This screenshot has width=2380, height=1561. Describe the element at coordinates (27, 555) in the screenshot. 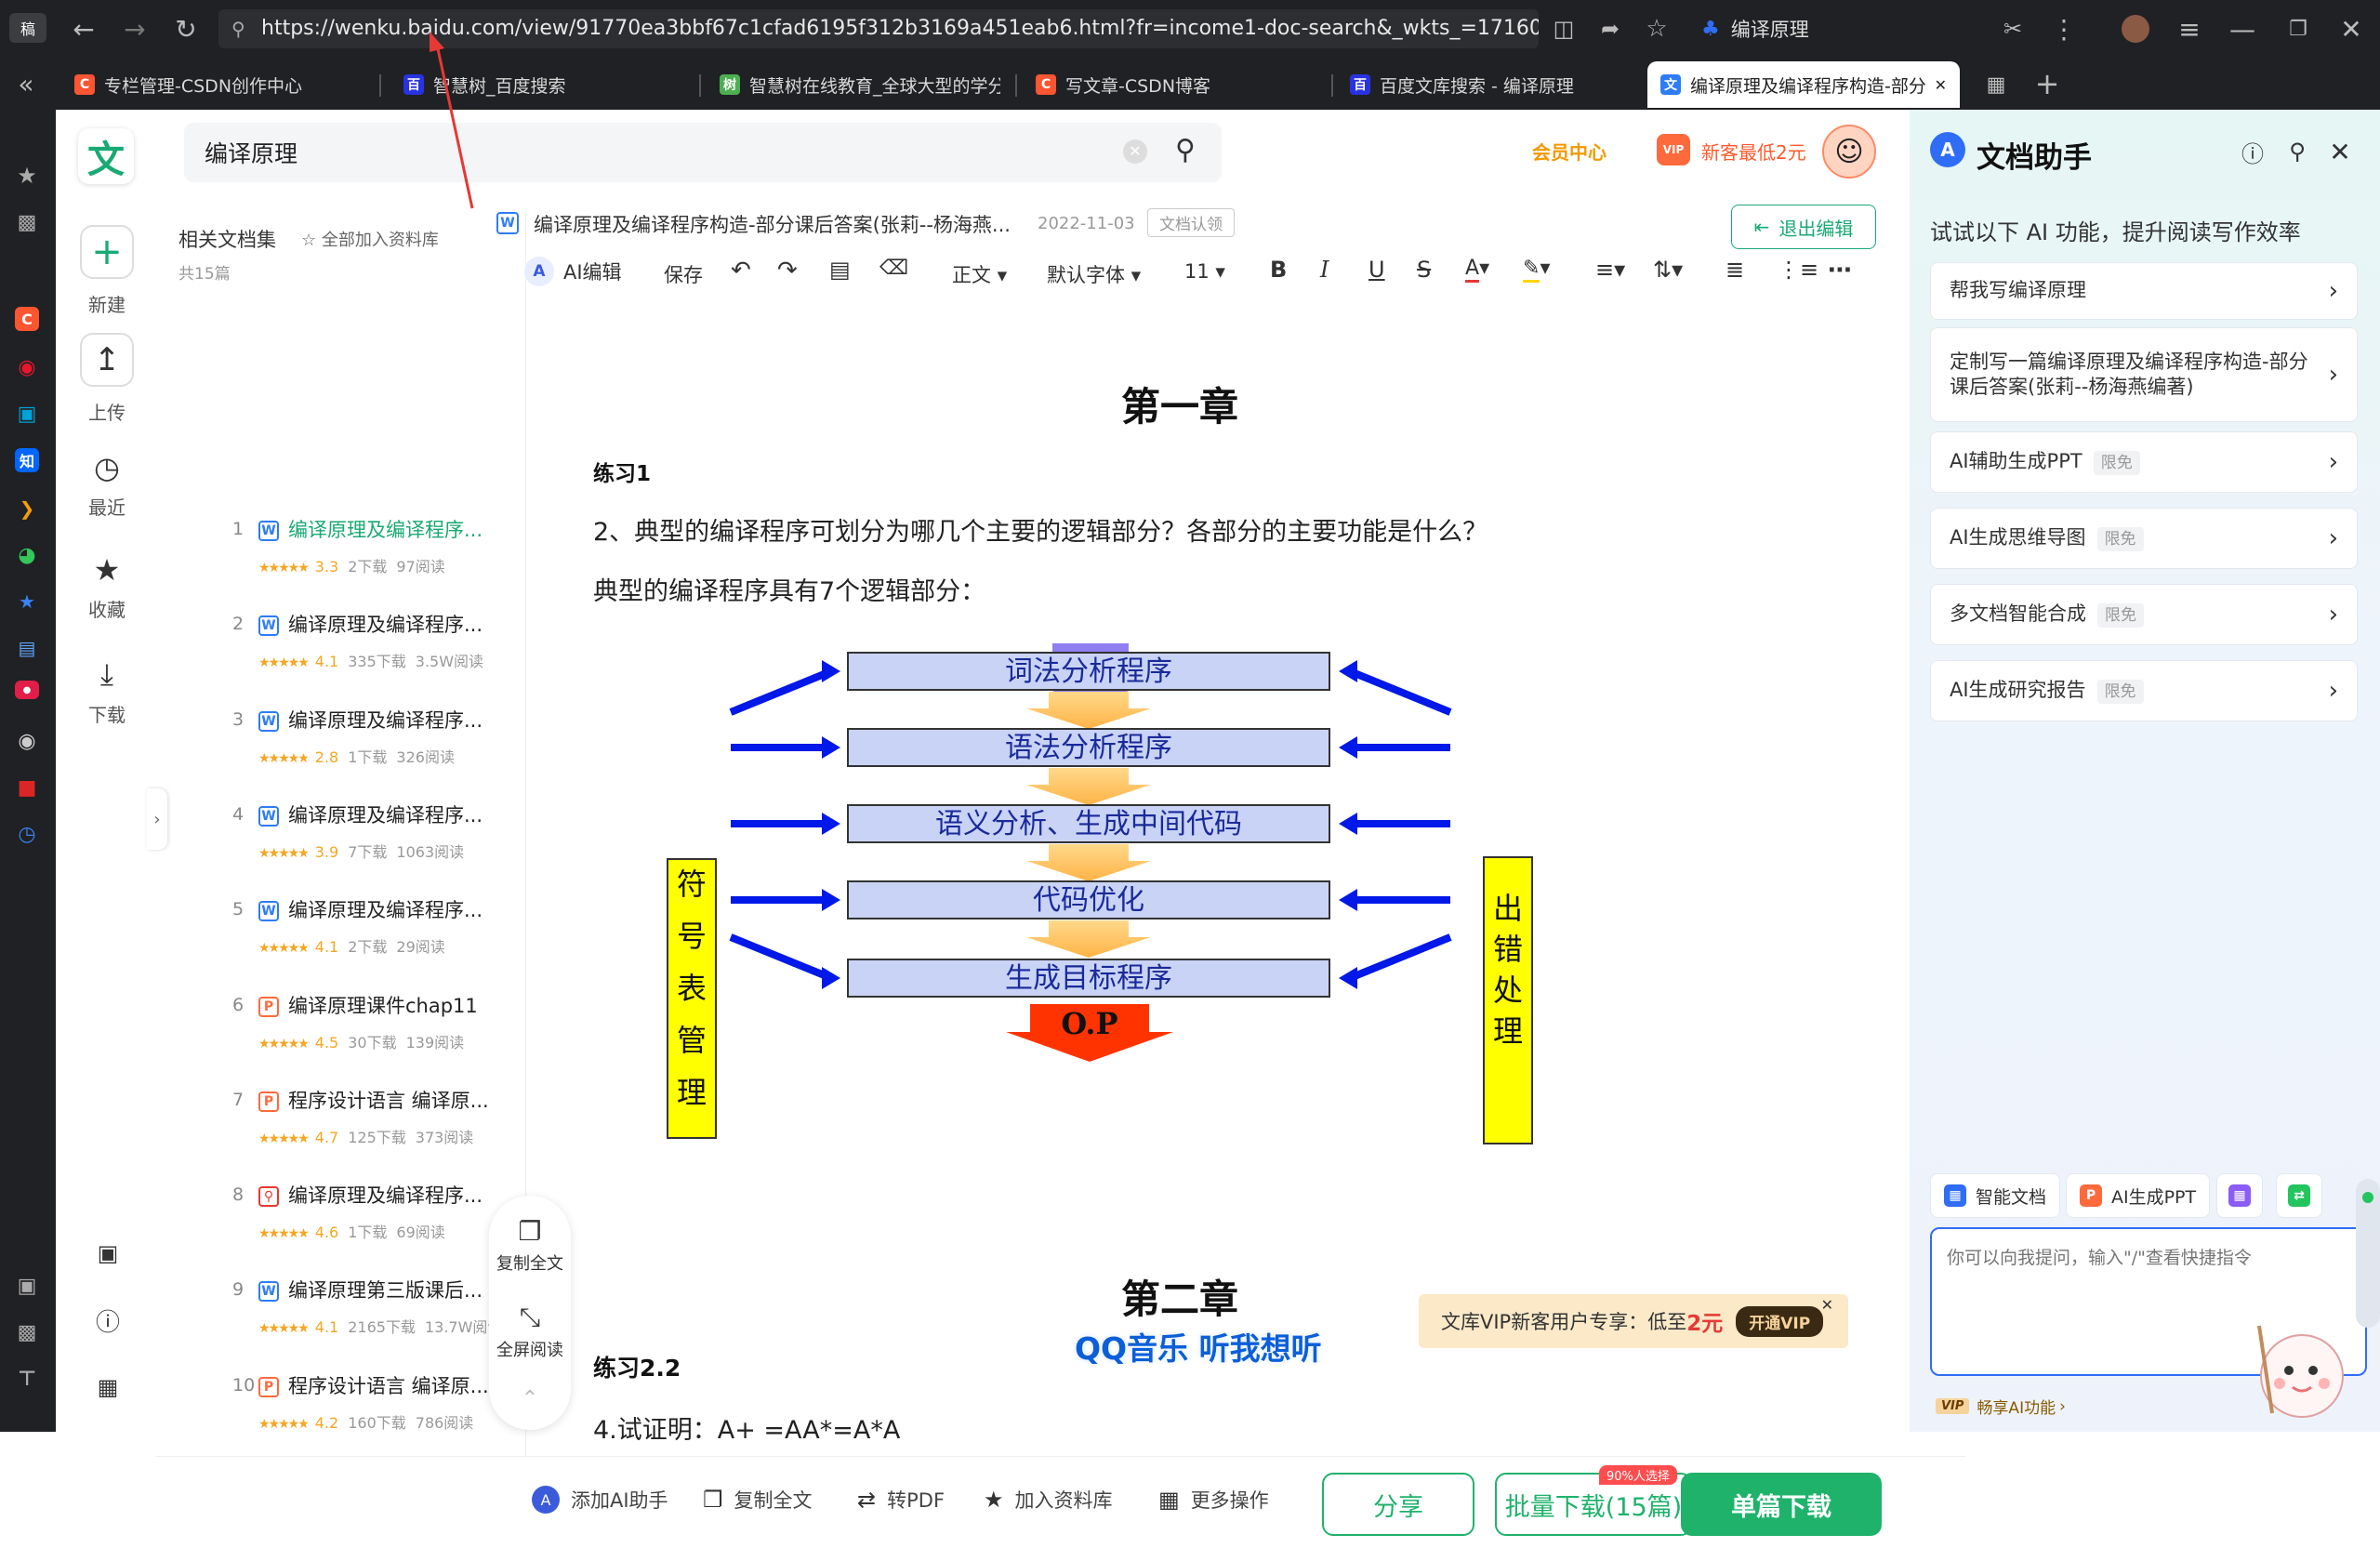

I see `dock-green-icon: ◕` at that location.